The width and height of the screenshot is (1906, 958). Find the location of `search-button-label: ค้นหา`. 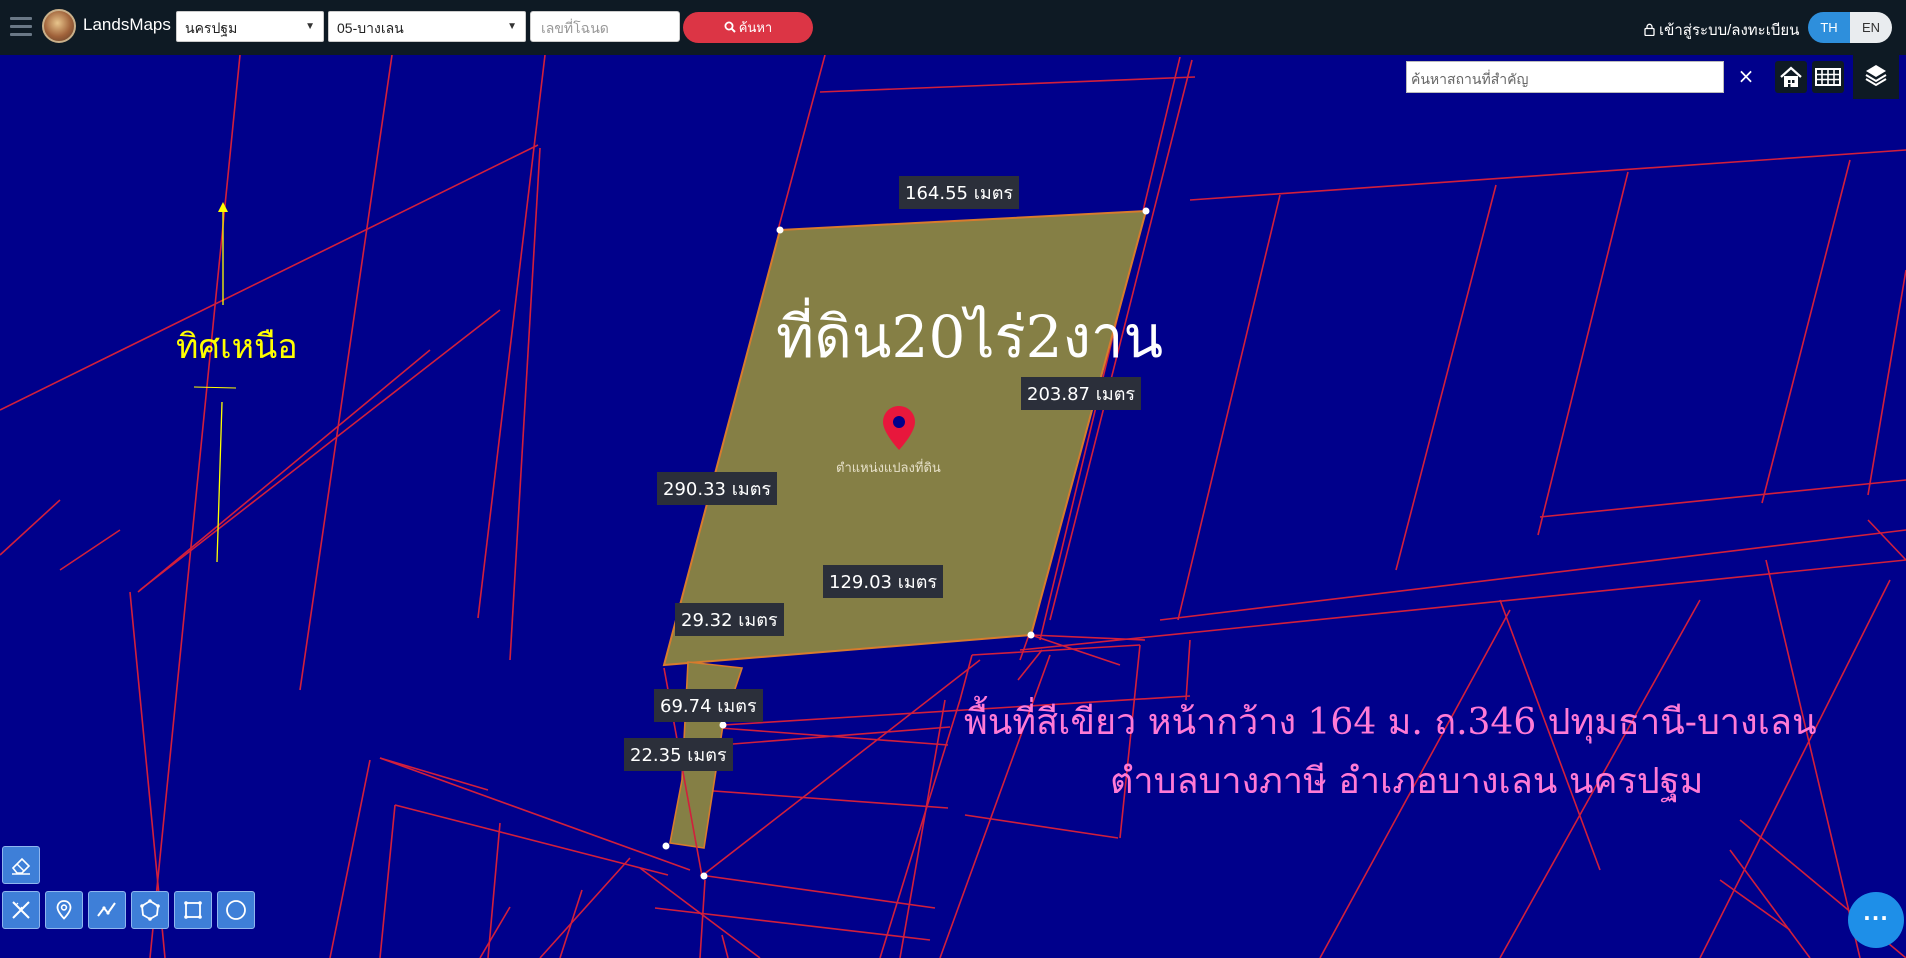

search-button-label: ค้นหา is located at coordinates (755, 27).